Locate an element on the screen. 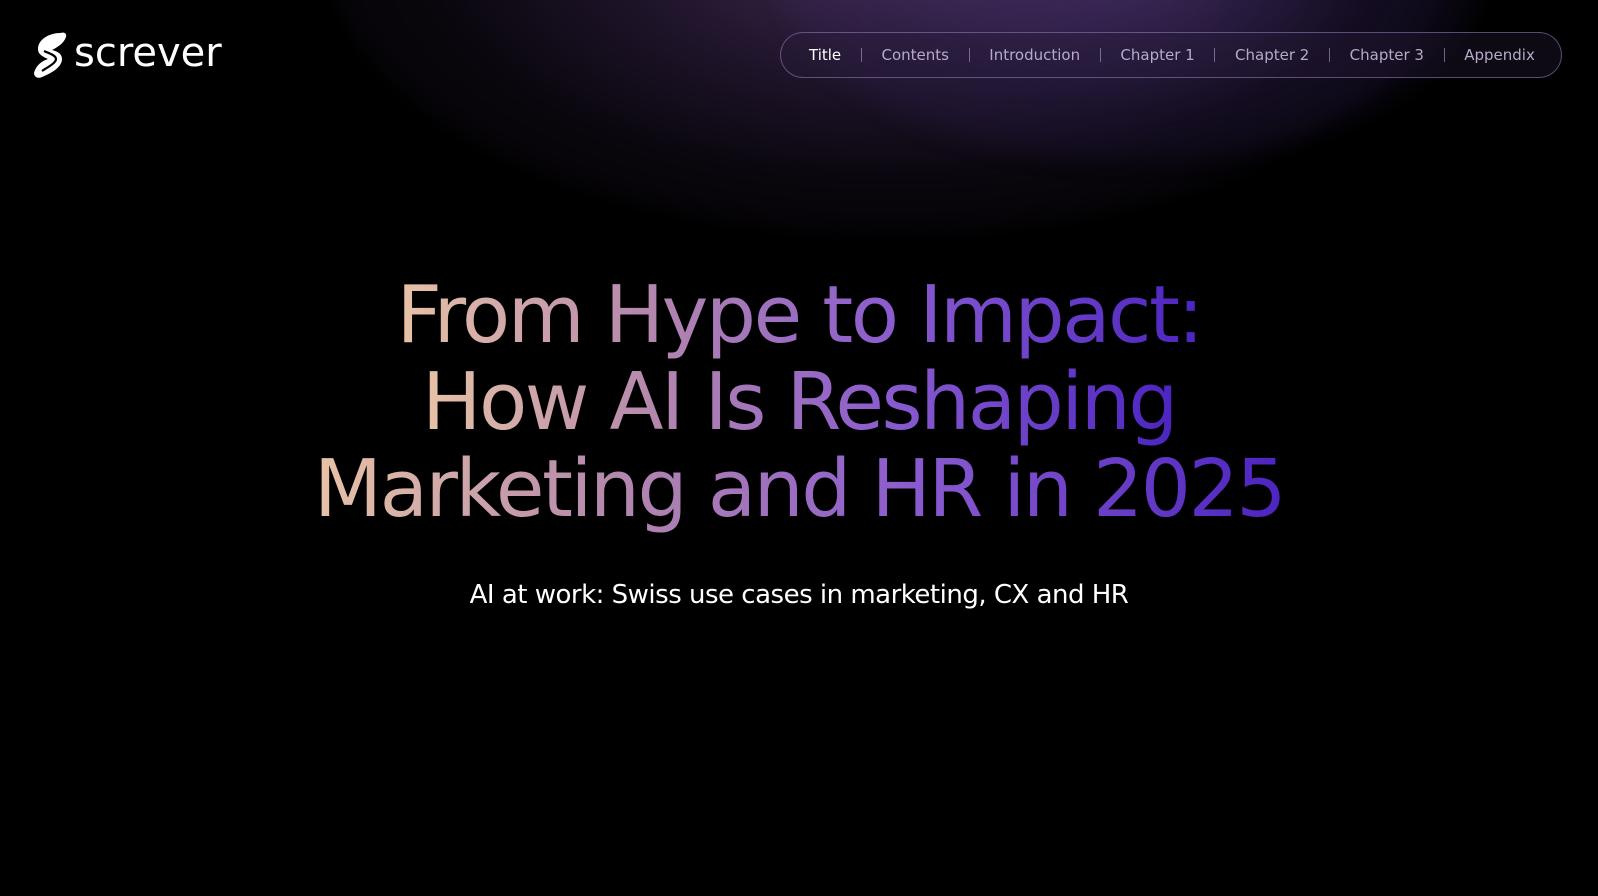 The height and width of the screenshot is (896, 1598). hero-title-line: Marketing and HR in 2025 is located at coordinates (799, 489).